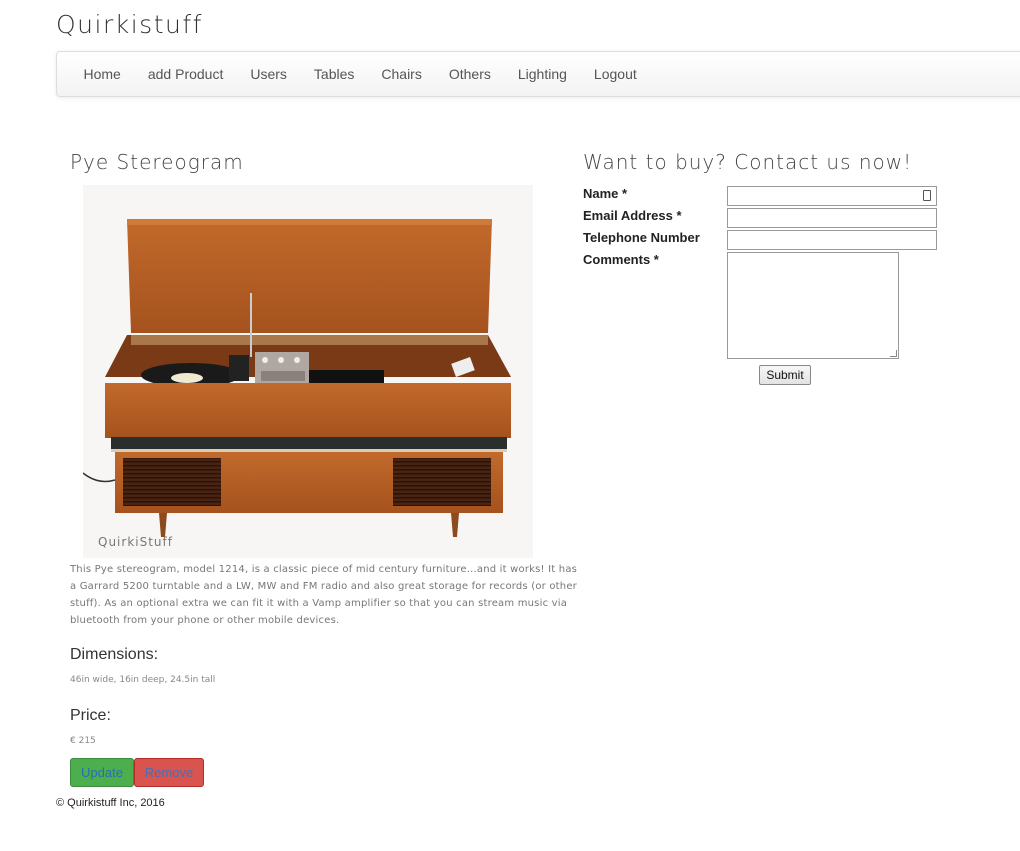  I want to click on product-title: Pye Stereogram, so click(157, 162).